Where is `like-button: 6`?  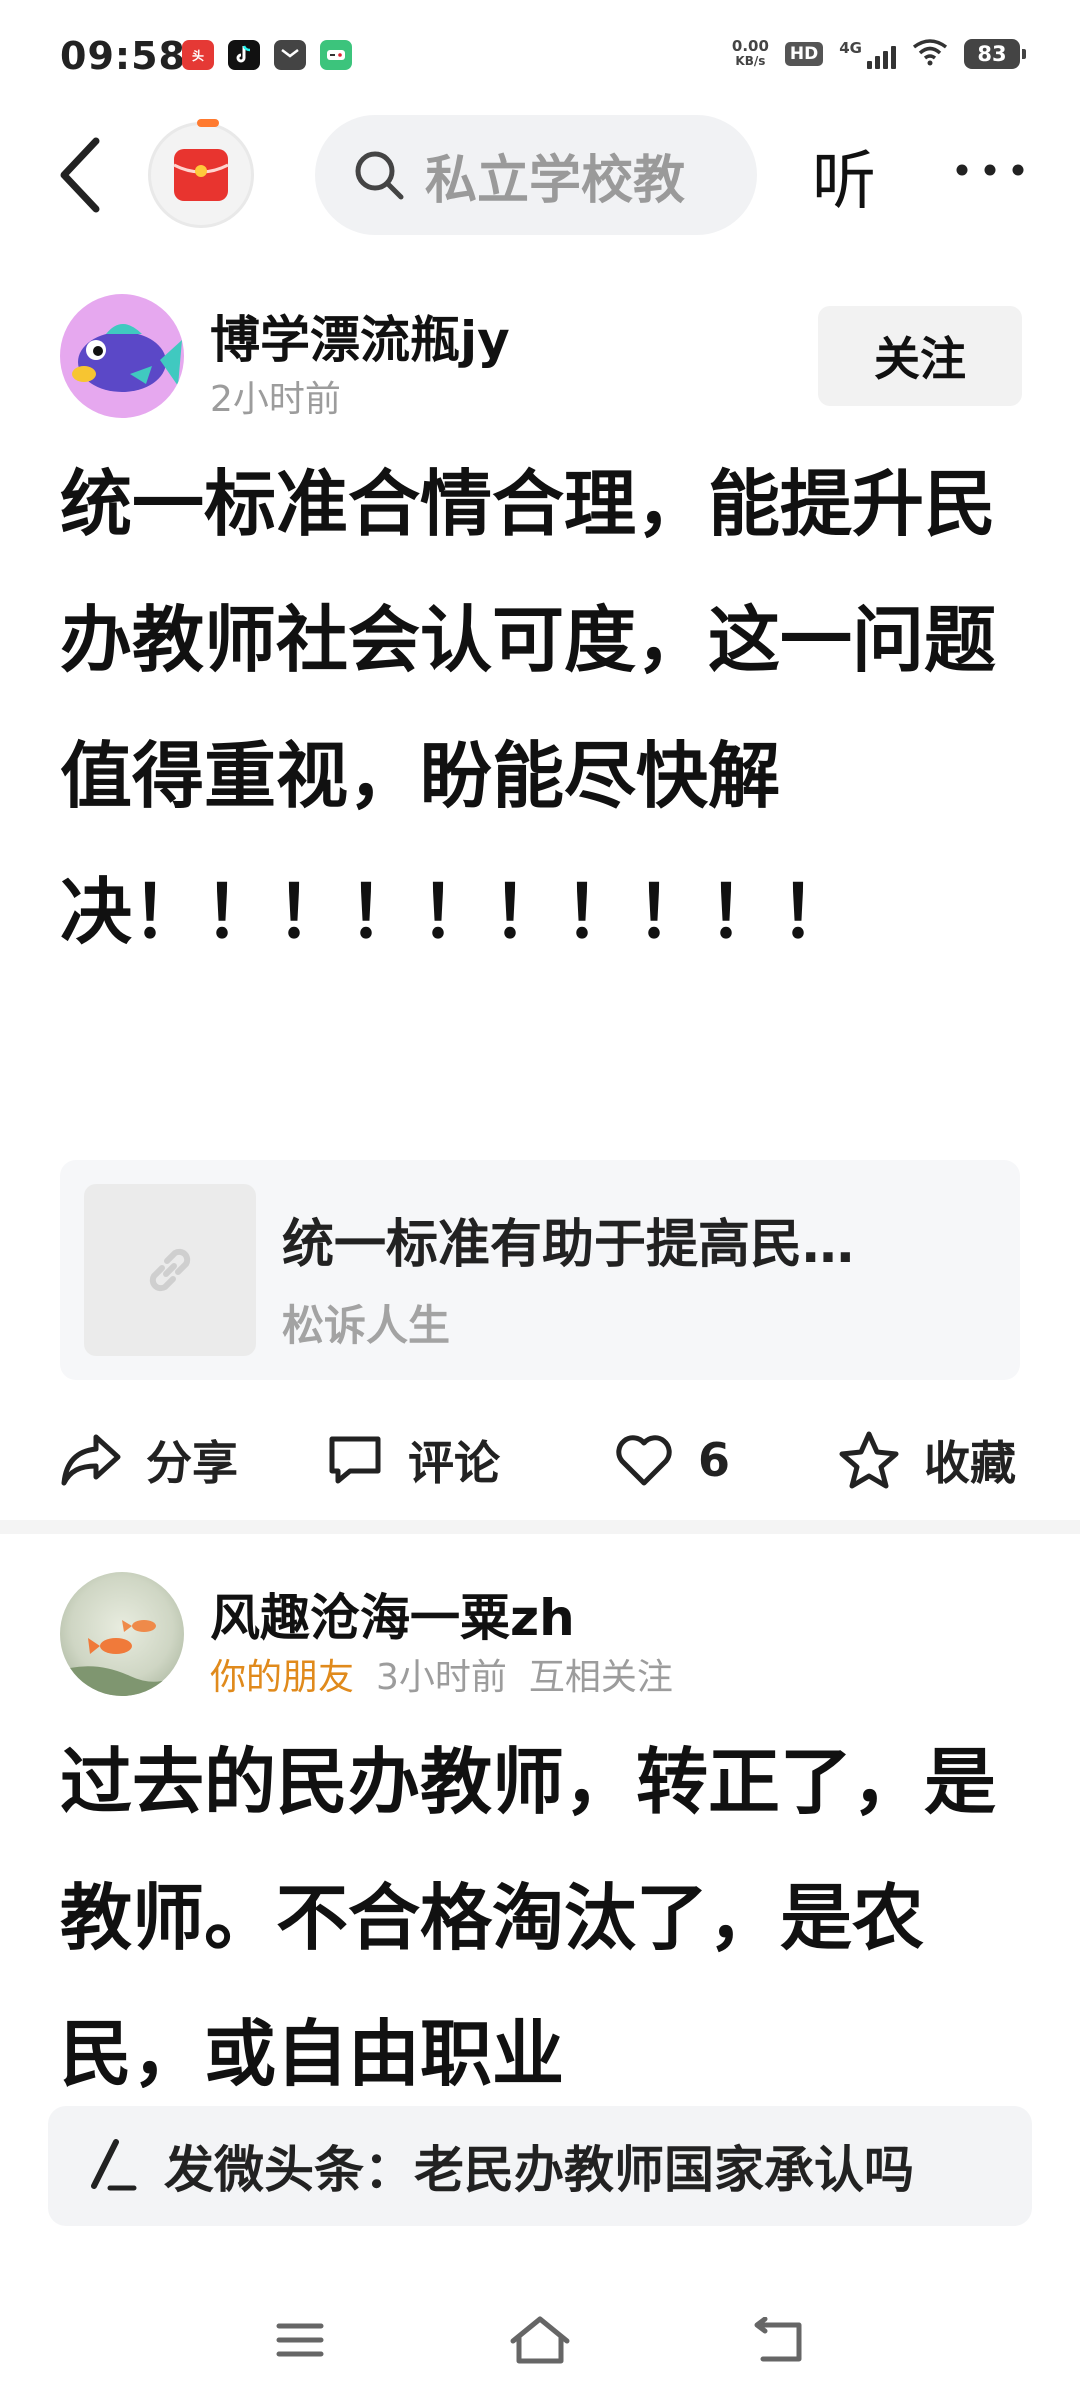
like-button: 6 is located at coordinates (672, 1460).